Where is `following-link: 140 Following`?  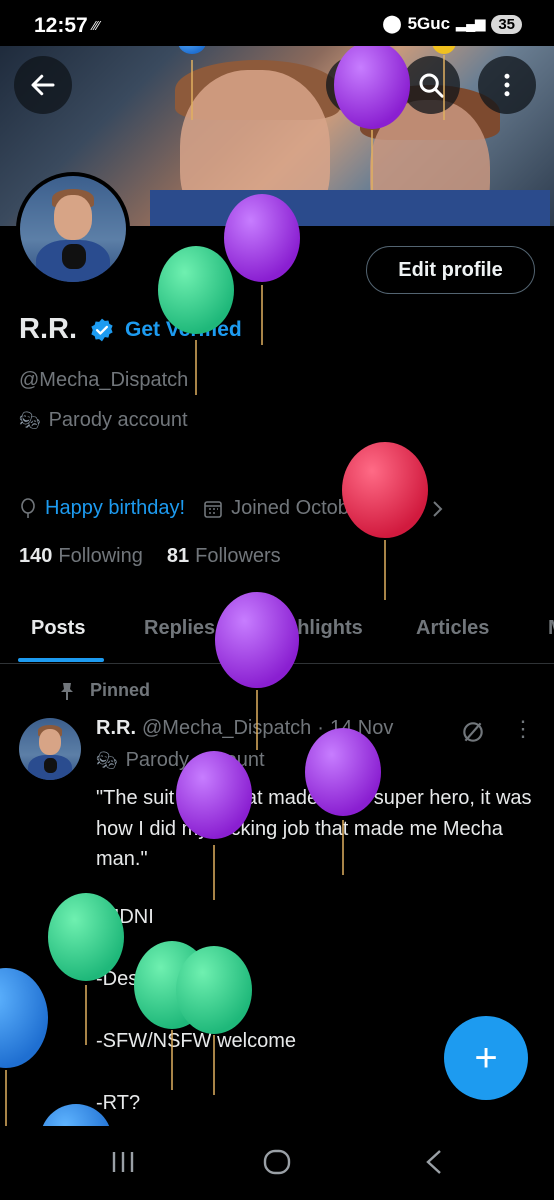 following-link: 140 Following is located at coordinates (81, 556).